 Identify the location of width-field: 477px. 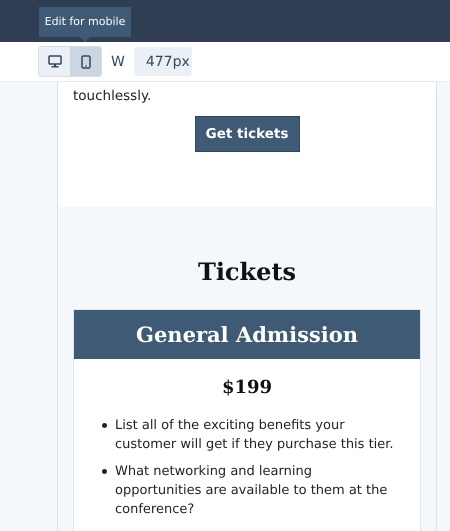
(163, 61).